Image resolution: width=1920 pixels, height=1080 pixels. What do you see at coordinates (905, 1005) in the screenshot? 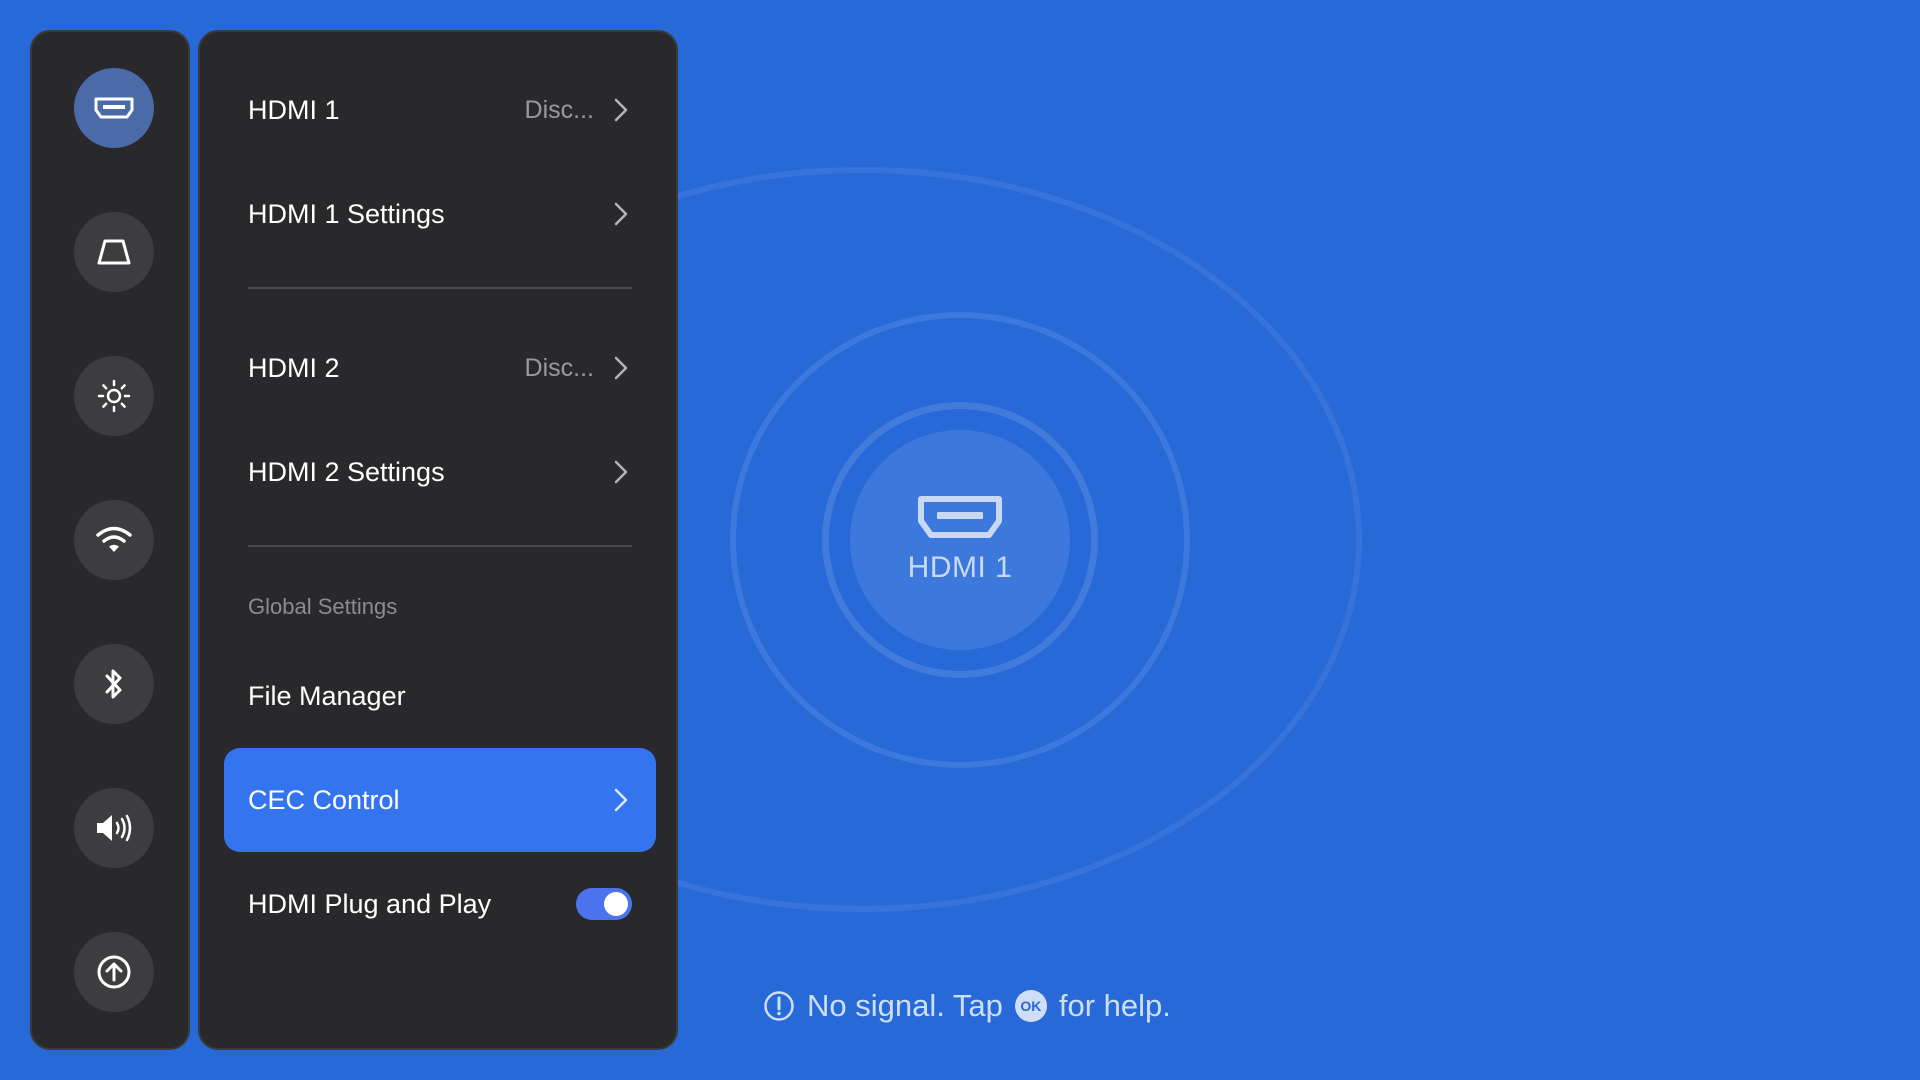
I see `hint-text-prefix: No signal. Tap` at bounding box center [905, 1005].